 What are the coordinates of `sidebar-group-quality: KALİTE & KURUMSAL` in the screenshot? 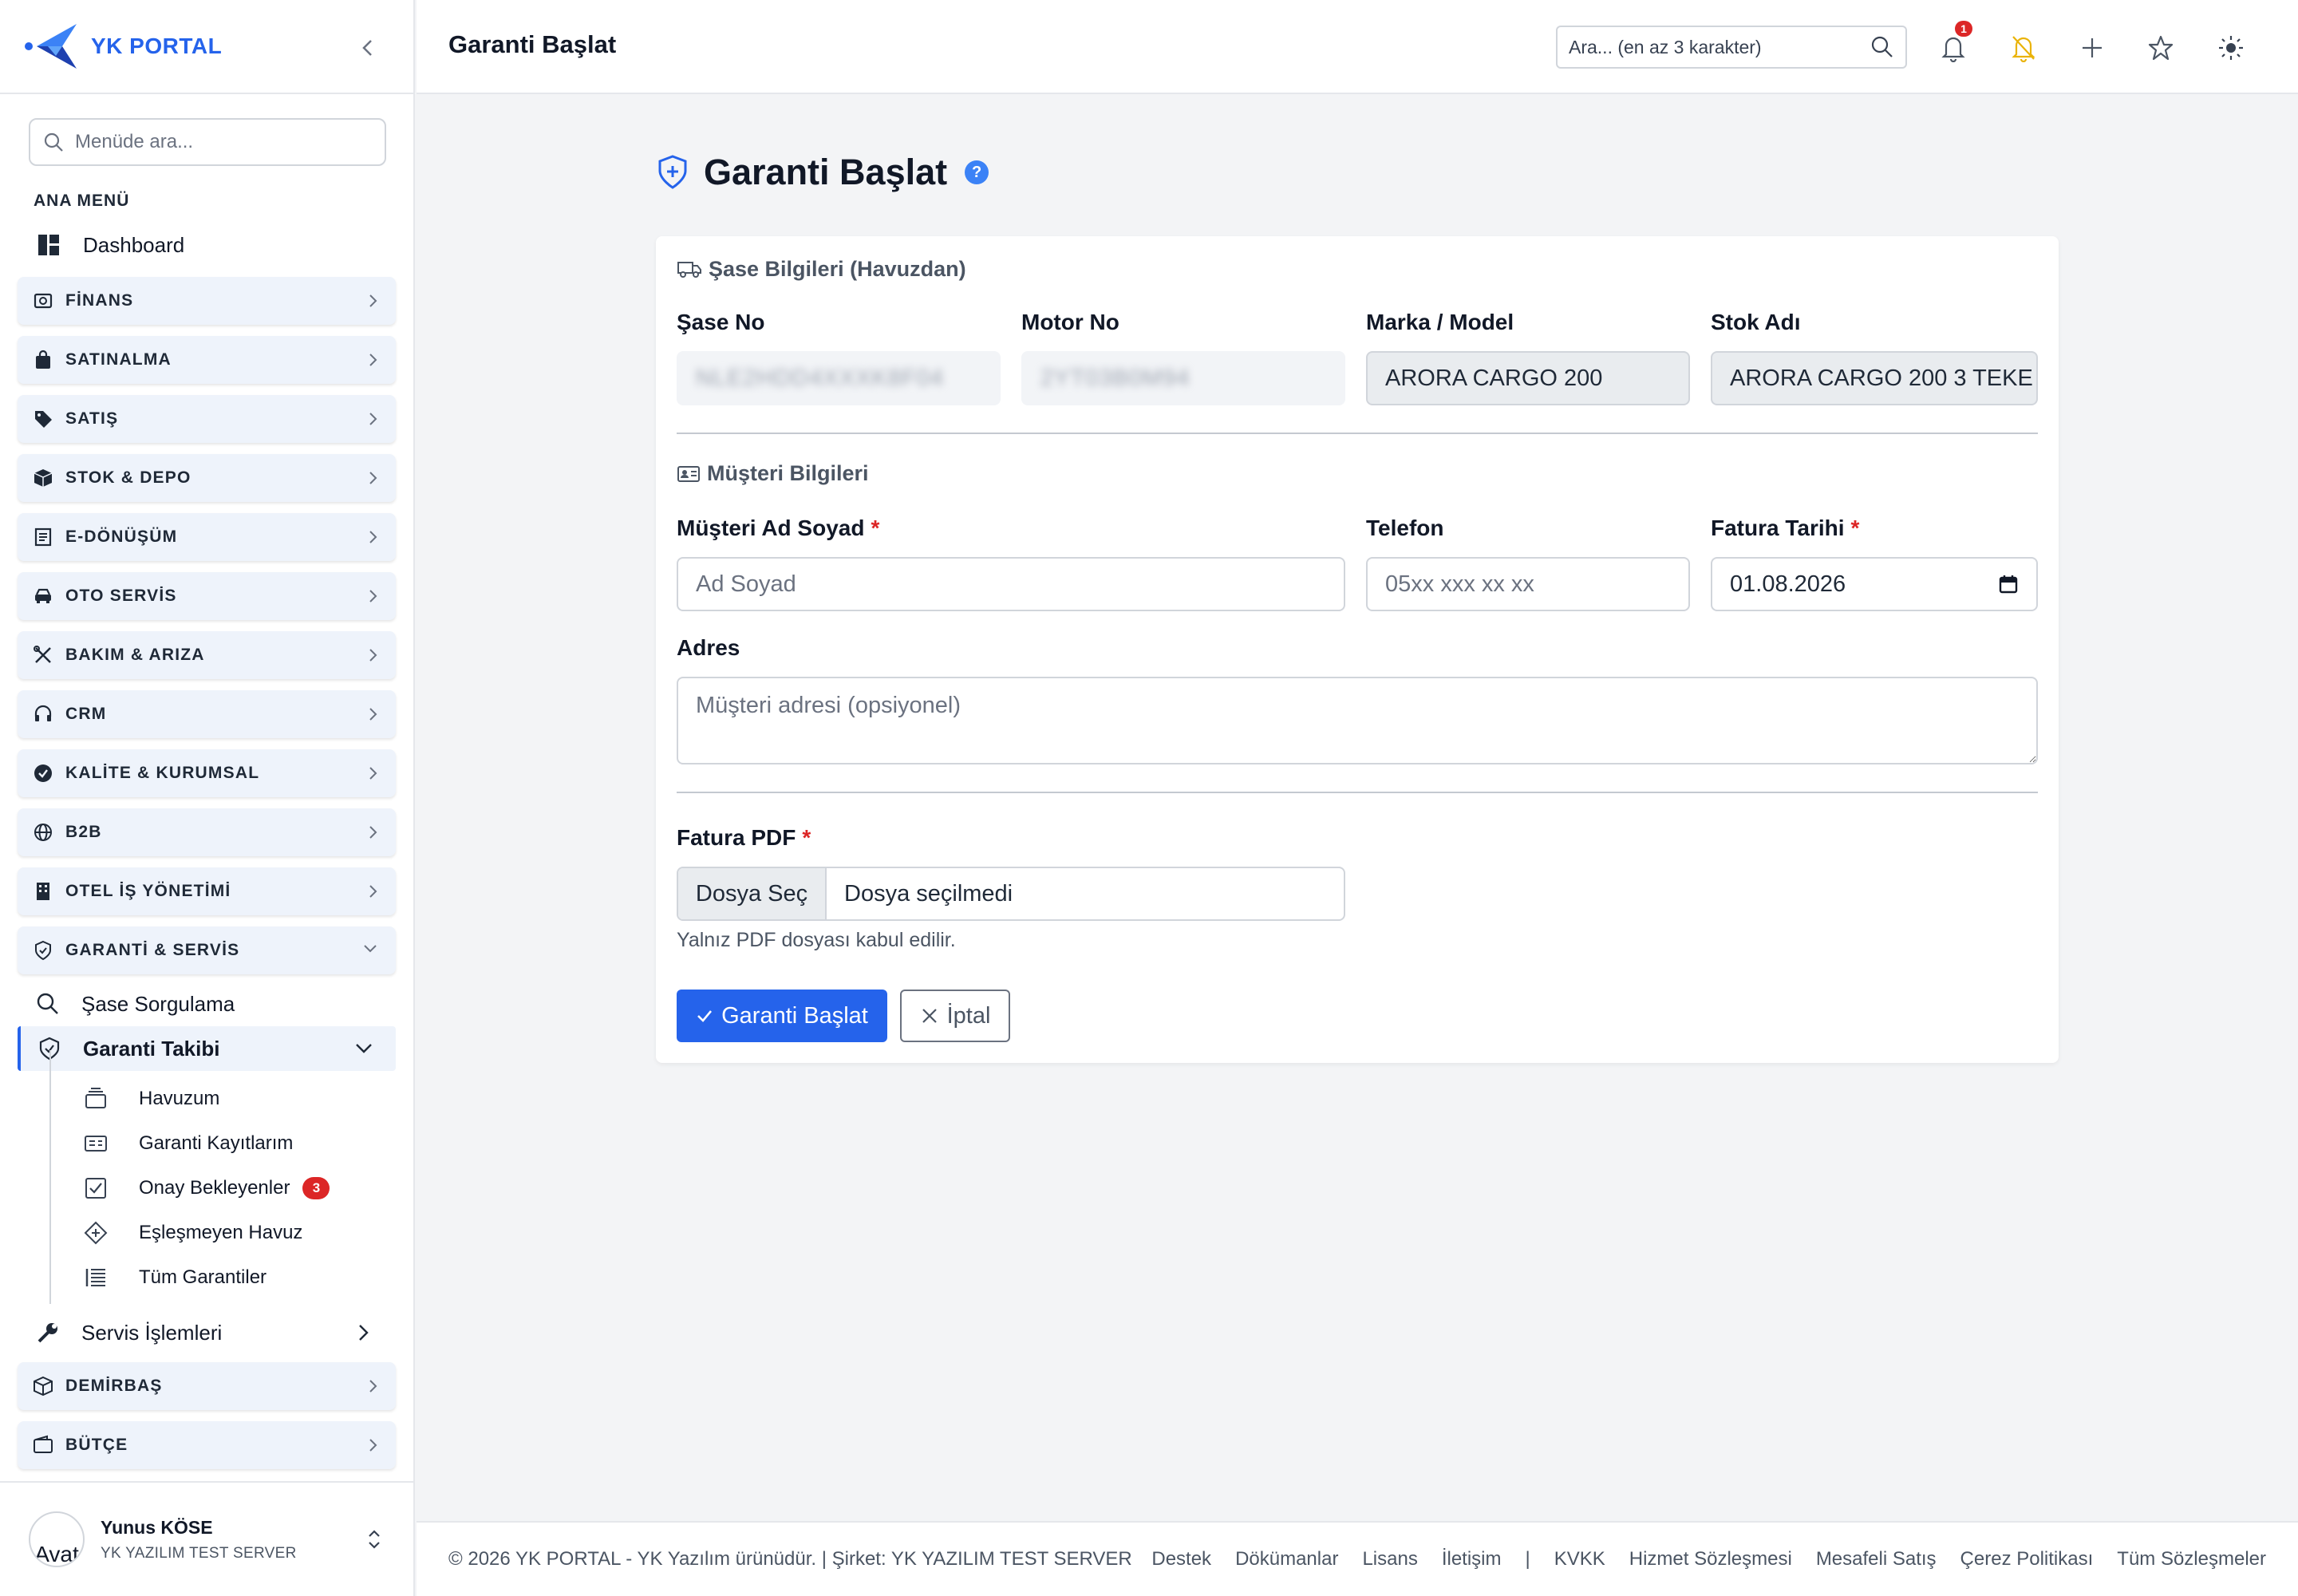 It's located at (207, 773).